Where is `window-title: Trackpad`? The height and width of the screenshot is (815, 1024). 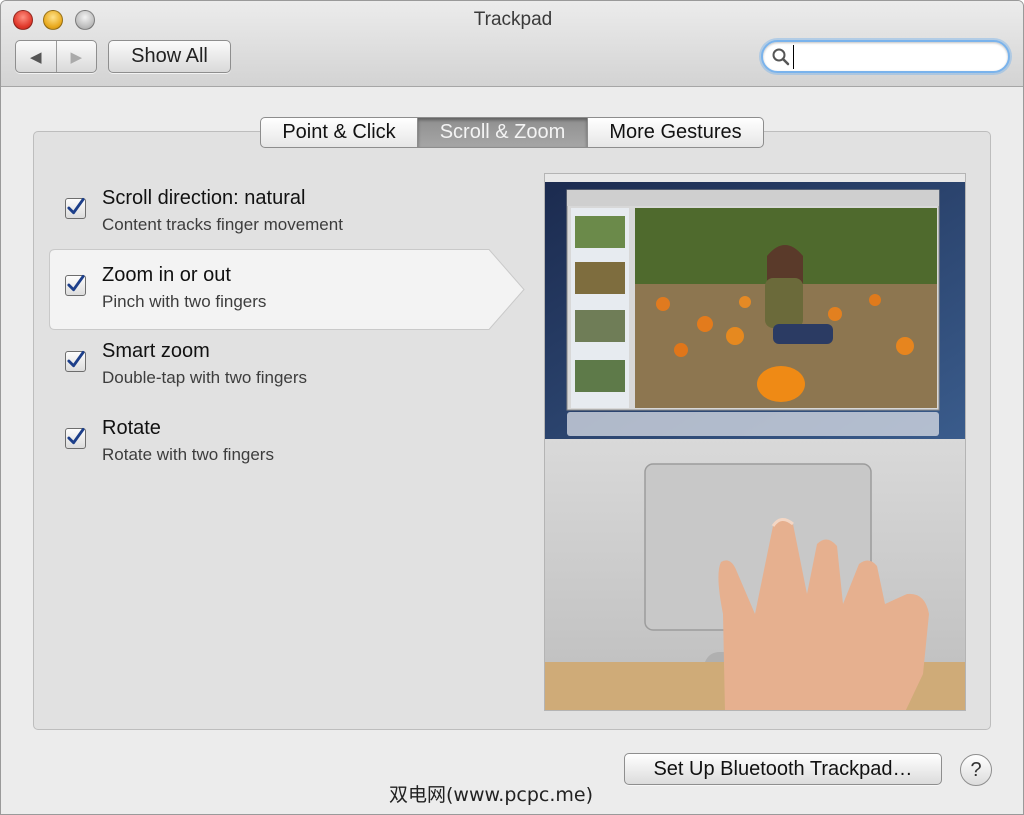
window-title: Trackpad is located at coordinates (513, 19).